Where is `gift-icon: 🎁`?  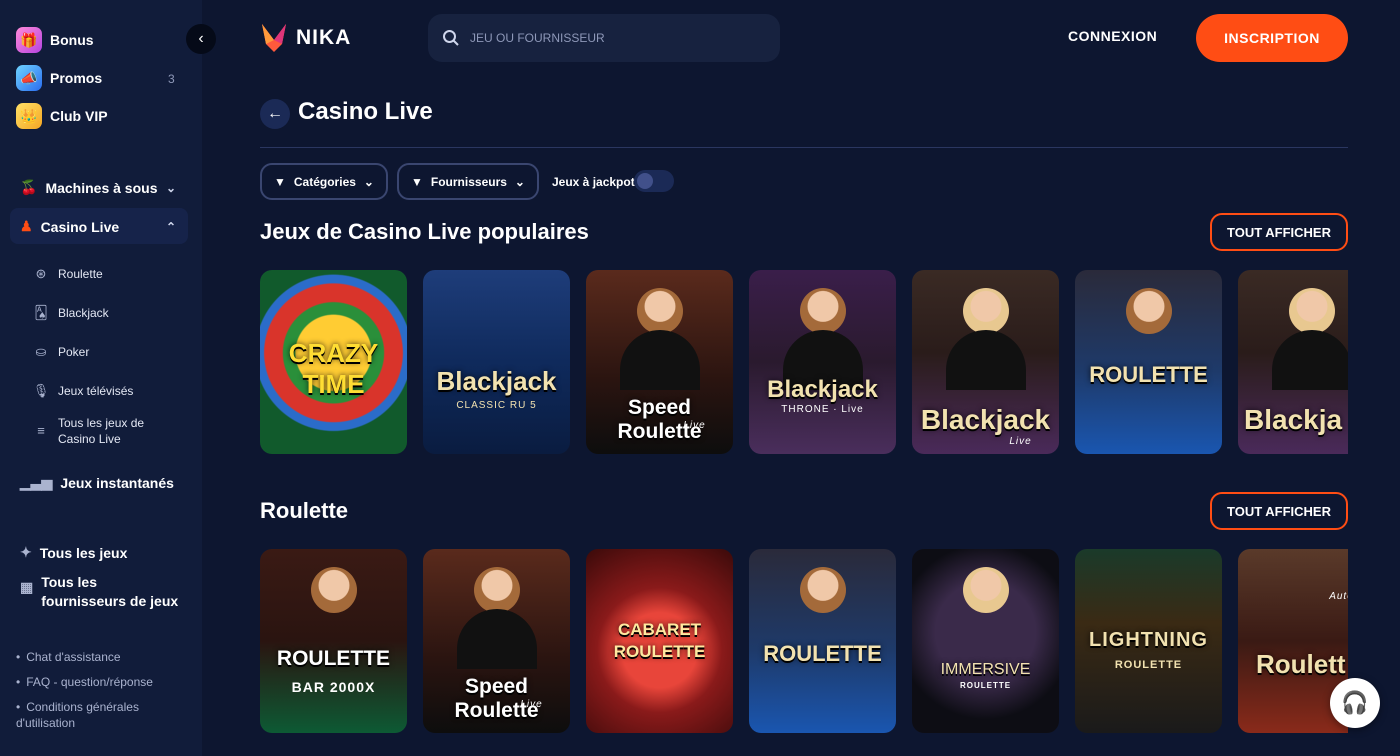 gift-icon: 🎁 is located at coordinates (29, 40).